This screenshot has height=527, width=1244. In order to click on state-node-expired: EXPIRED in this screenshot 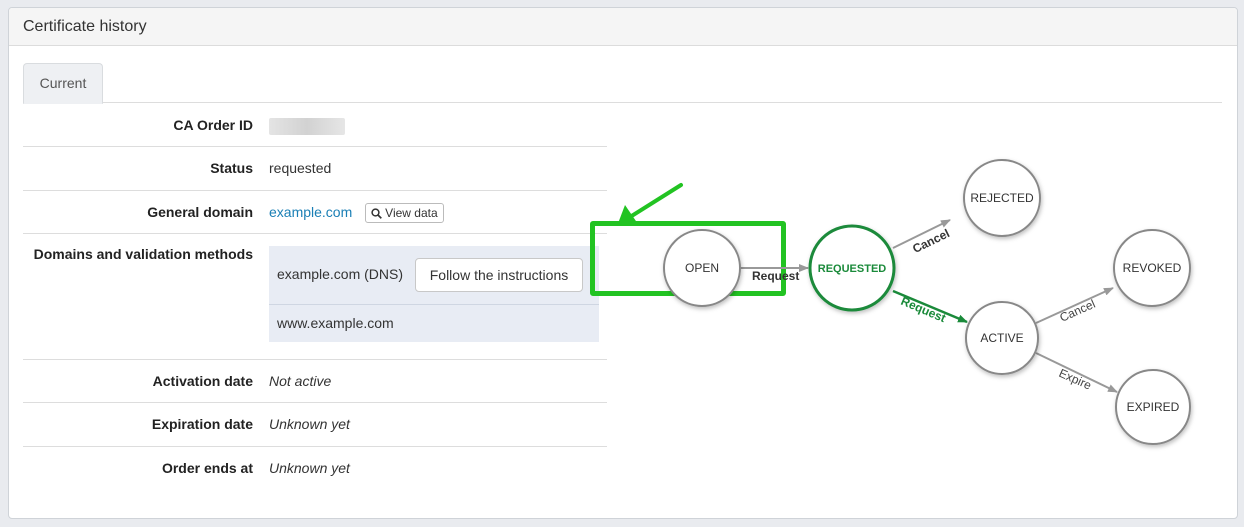, I will do `click(1153, 407)`.